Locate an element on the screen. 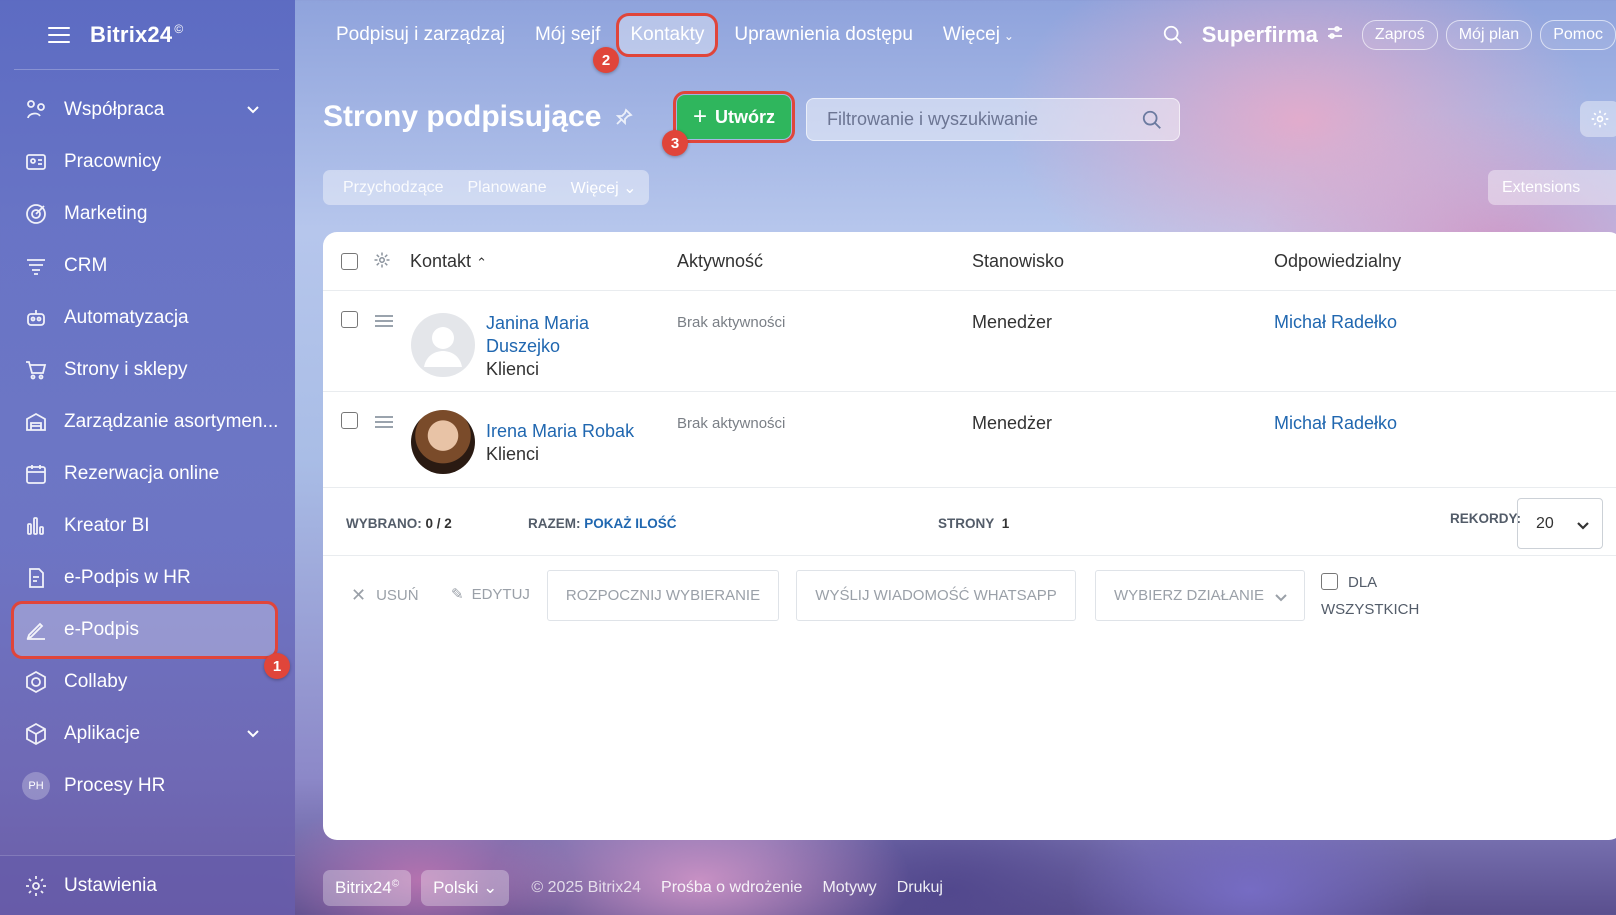 The width and height of the screenshot is (1616, 915). sidebar-item-settings: Ustawienia is located at coordinates (147, 885).